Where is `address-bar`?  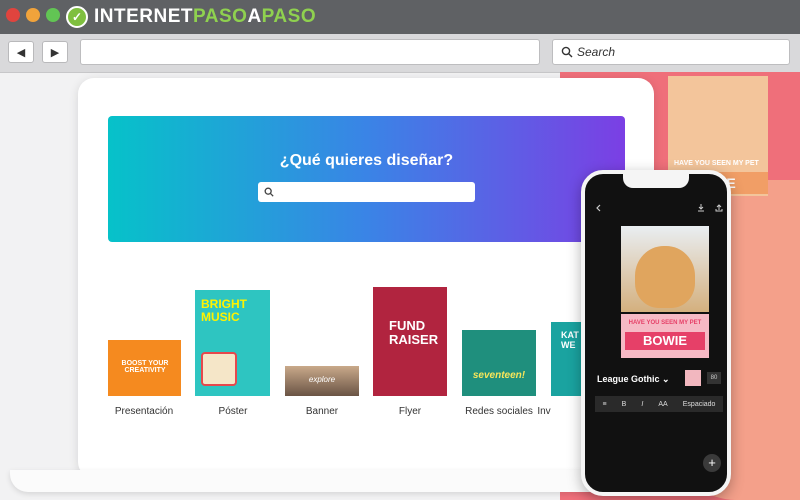
address-bar is located at coordinates (310, 52).